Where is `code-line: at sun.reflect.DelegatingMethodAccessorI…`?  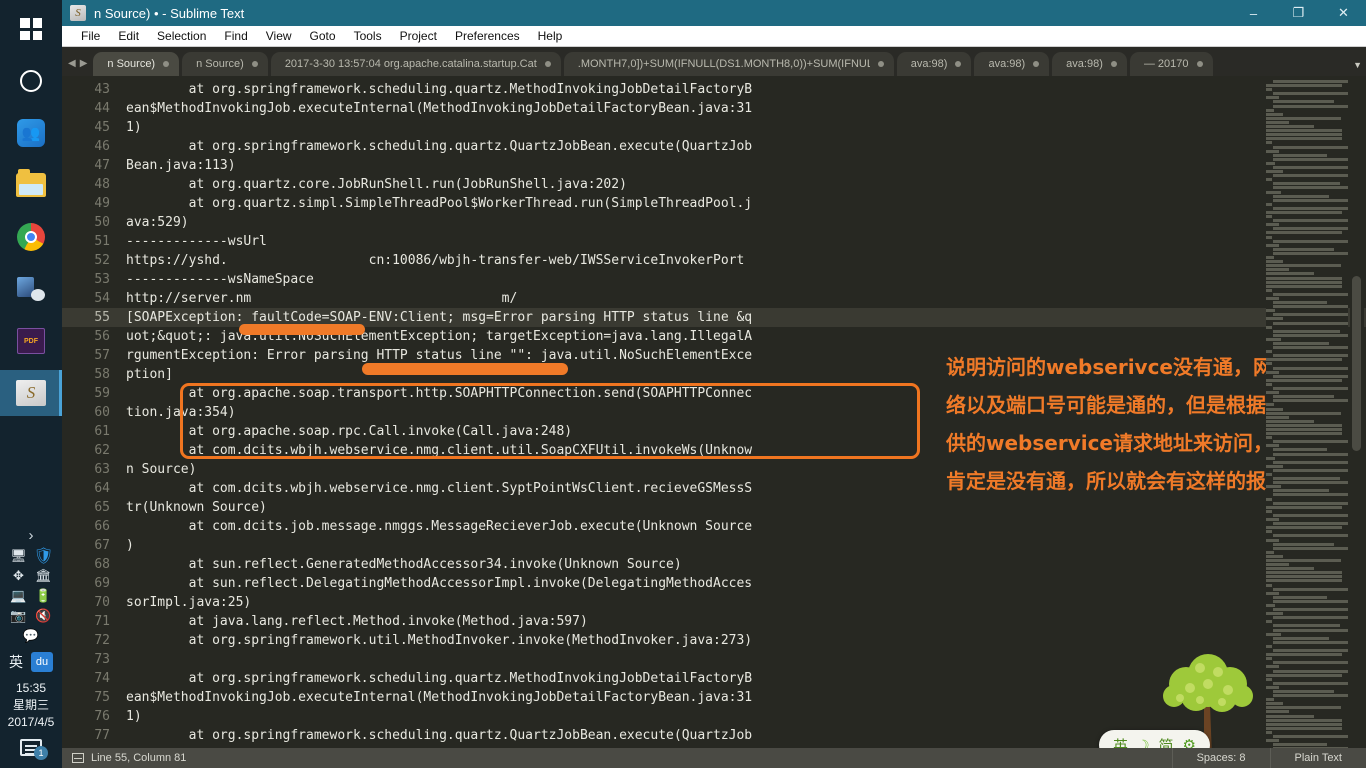 code-line: at sun.reflect.DelegatingMethodAccessorI… is located at coordinates (743, 583).